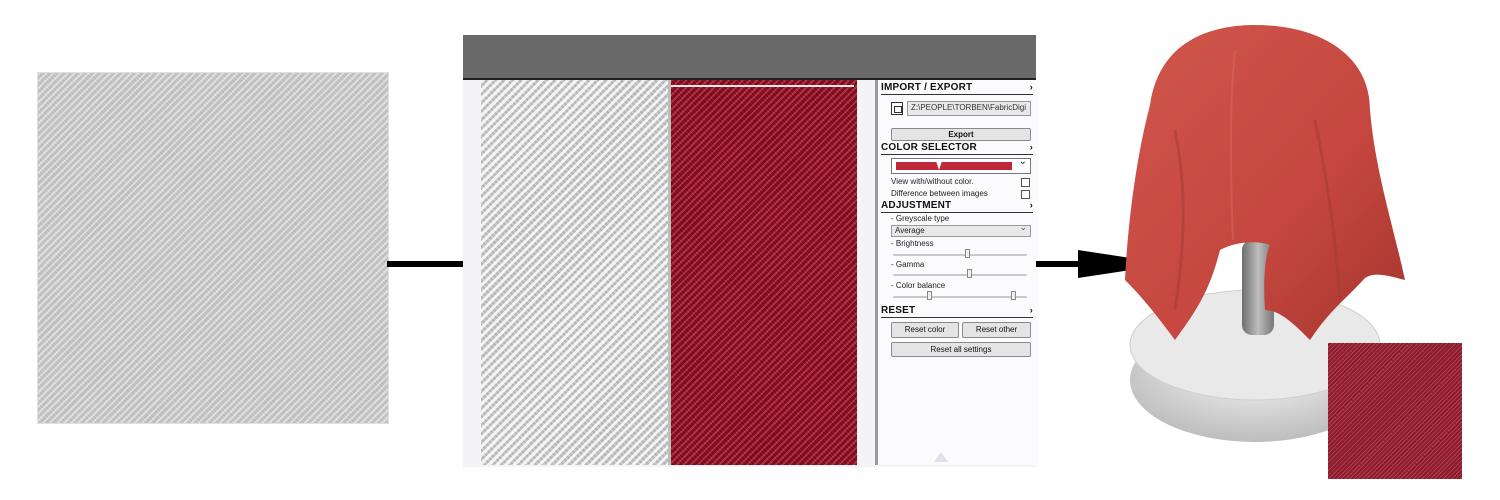 Image resolution: width=1500 pixels, height=500 pixels. Describe the element at coordinates (1013, 295) in the screenshot. I see `color-balance-max-thumb` at that location.